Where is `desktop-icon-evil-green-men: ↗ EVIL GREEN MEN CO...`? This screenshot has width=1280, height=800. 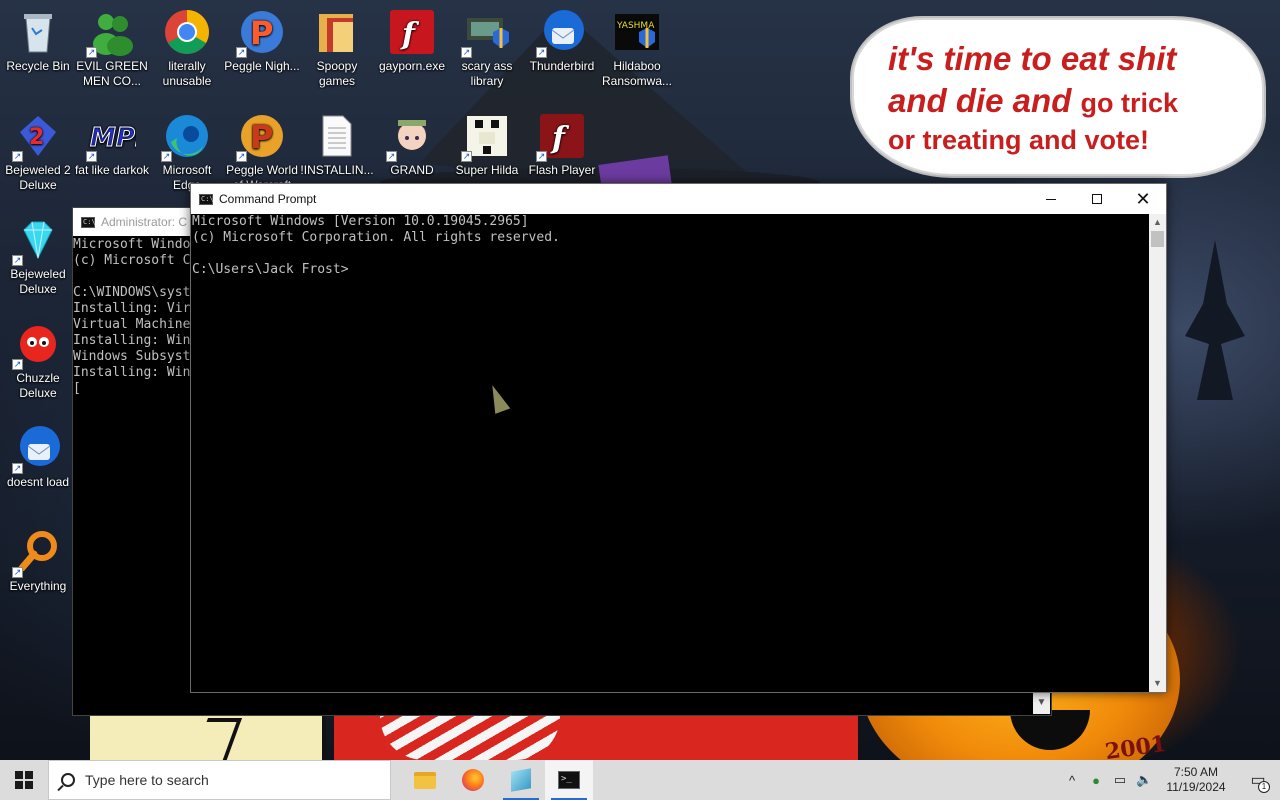 desktop-icon-evil-green-men: ↗ EVIL GREEN MEN CO... is located at coordinates (112, 46).